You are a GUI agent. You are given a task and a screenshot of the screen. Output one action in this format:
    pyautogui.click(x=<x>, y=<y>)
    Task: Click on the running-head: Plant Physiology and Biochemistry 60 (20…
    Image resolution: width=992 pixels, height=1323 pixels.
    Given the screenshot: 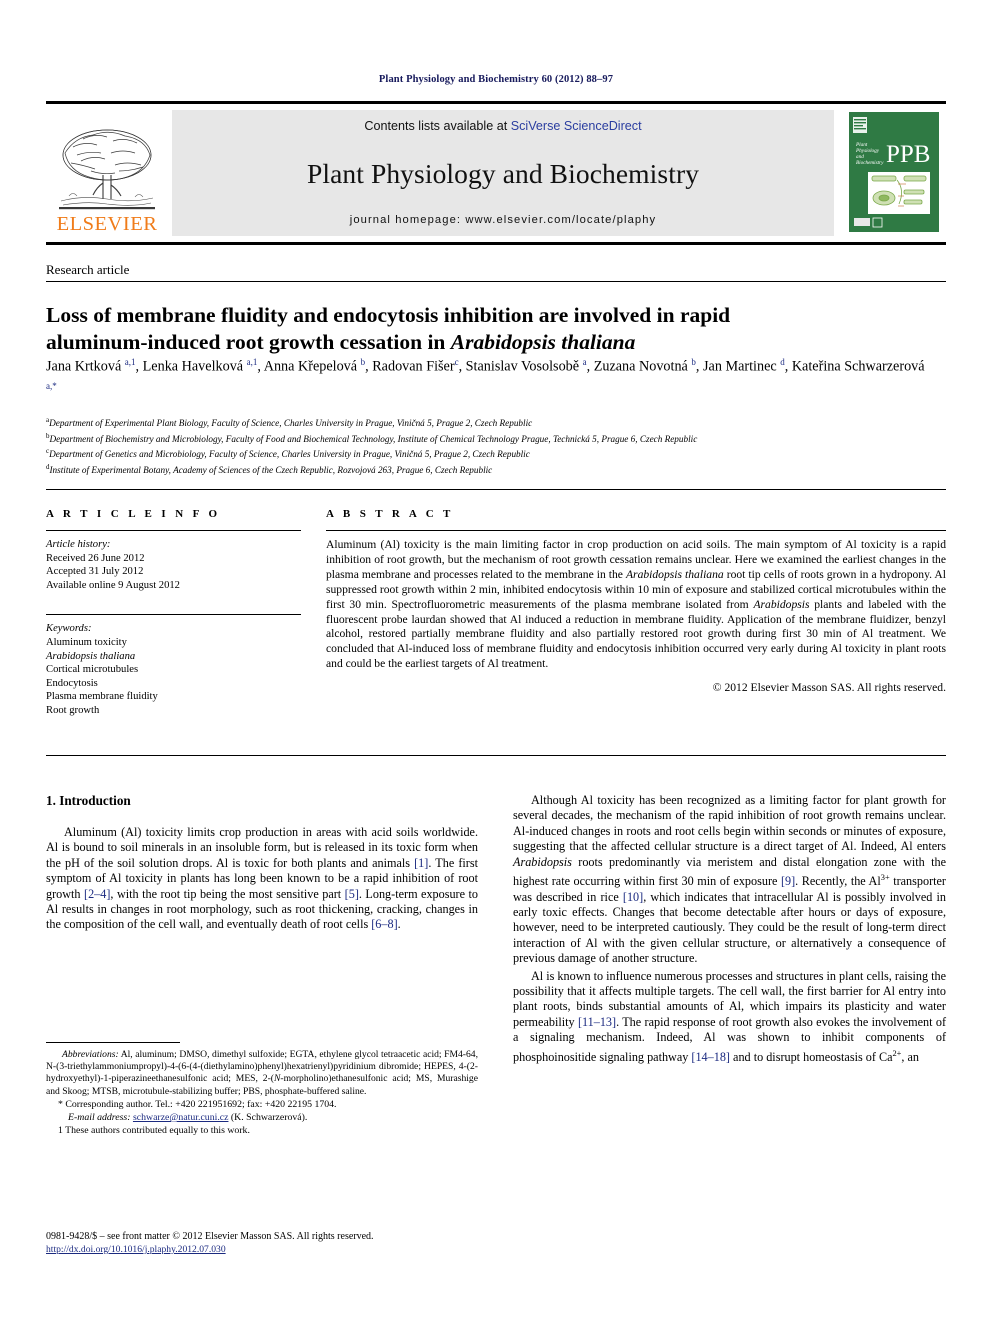 What is the action you would take?
    pyautogui.click(x=496, y=79)
    